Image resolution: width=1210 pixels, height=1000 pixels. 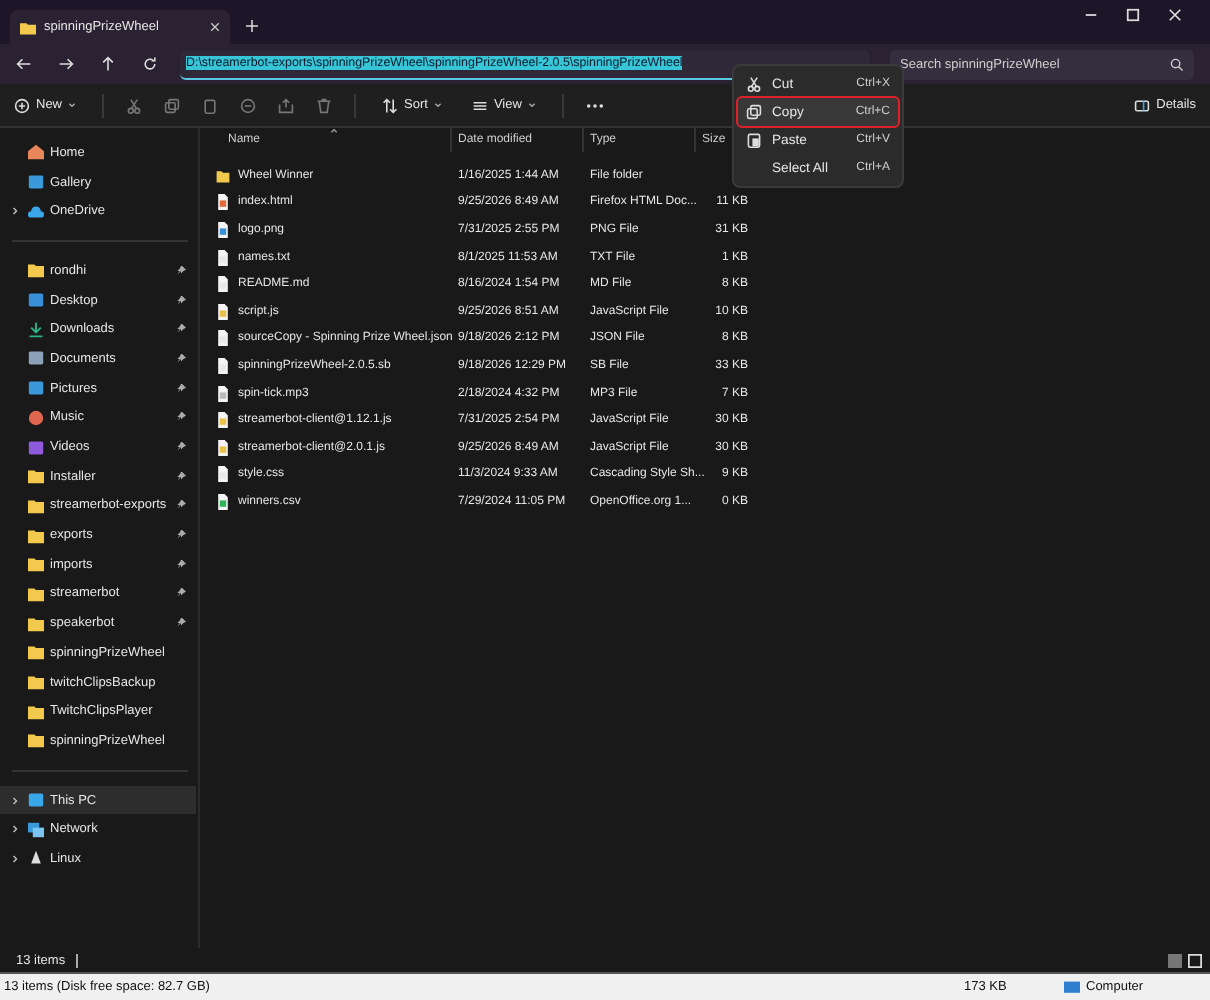 I want to click on list-view-icon, so click(x=479, y=105).